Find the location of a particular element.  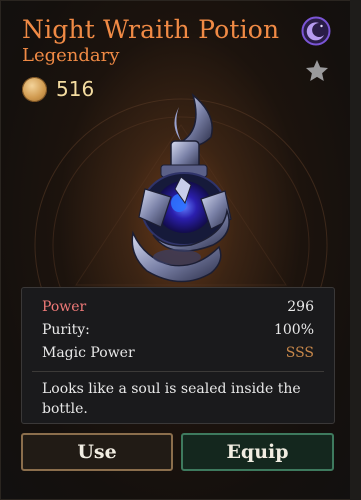

stat-label: Magic Power is located at coordinates (88, 353).